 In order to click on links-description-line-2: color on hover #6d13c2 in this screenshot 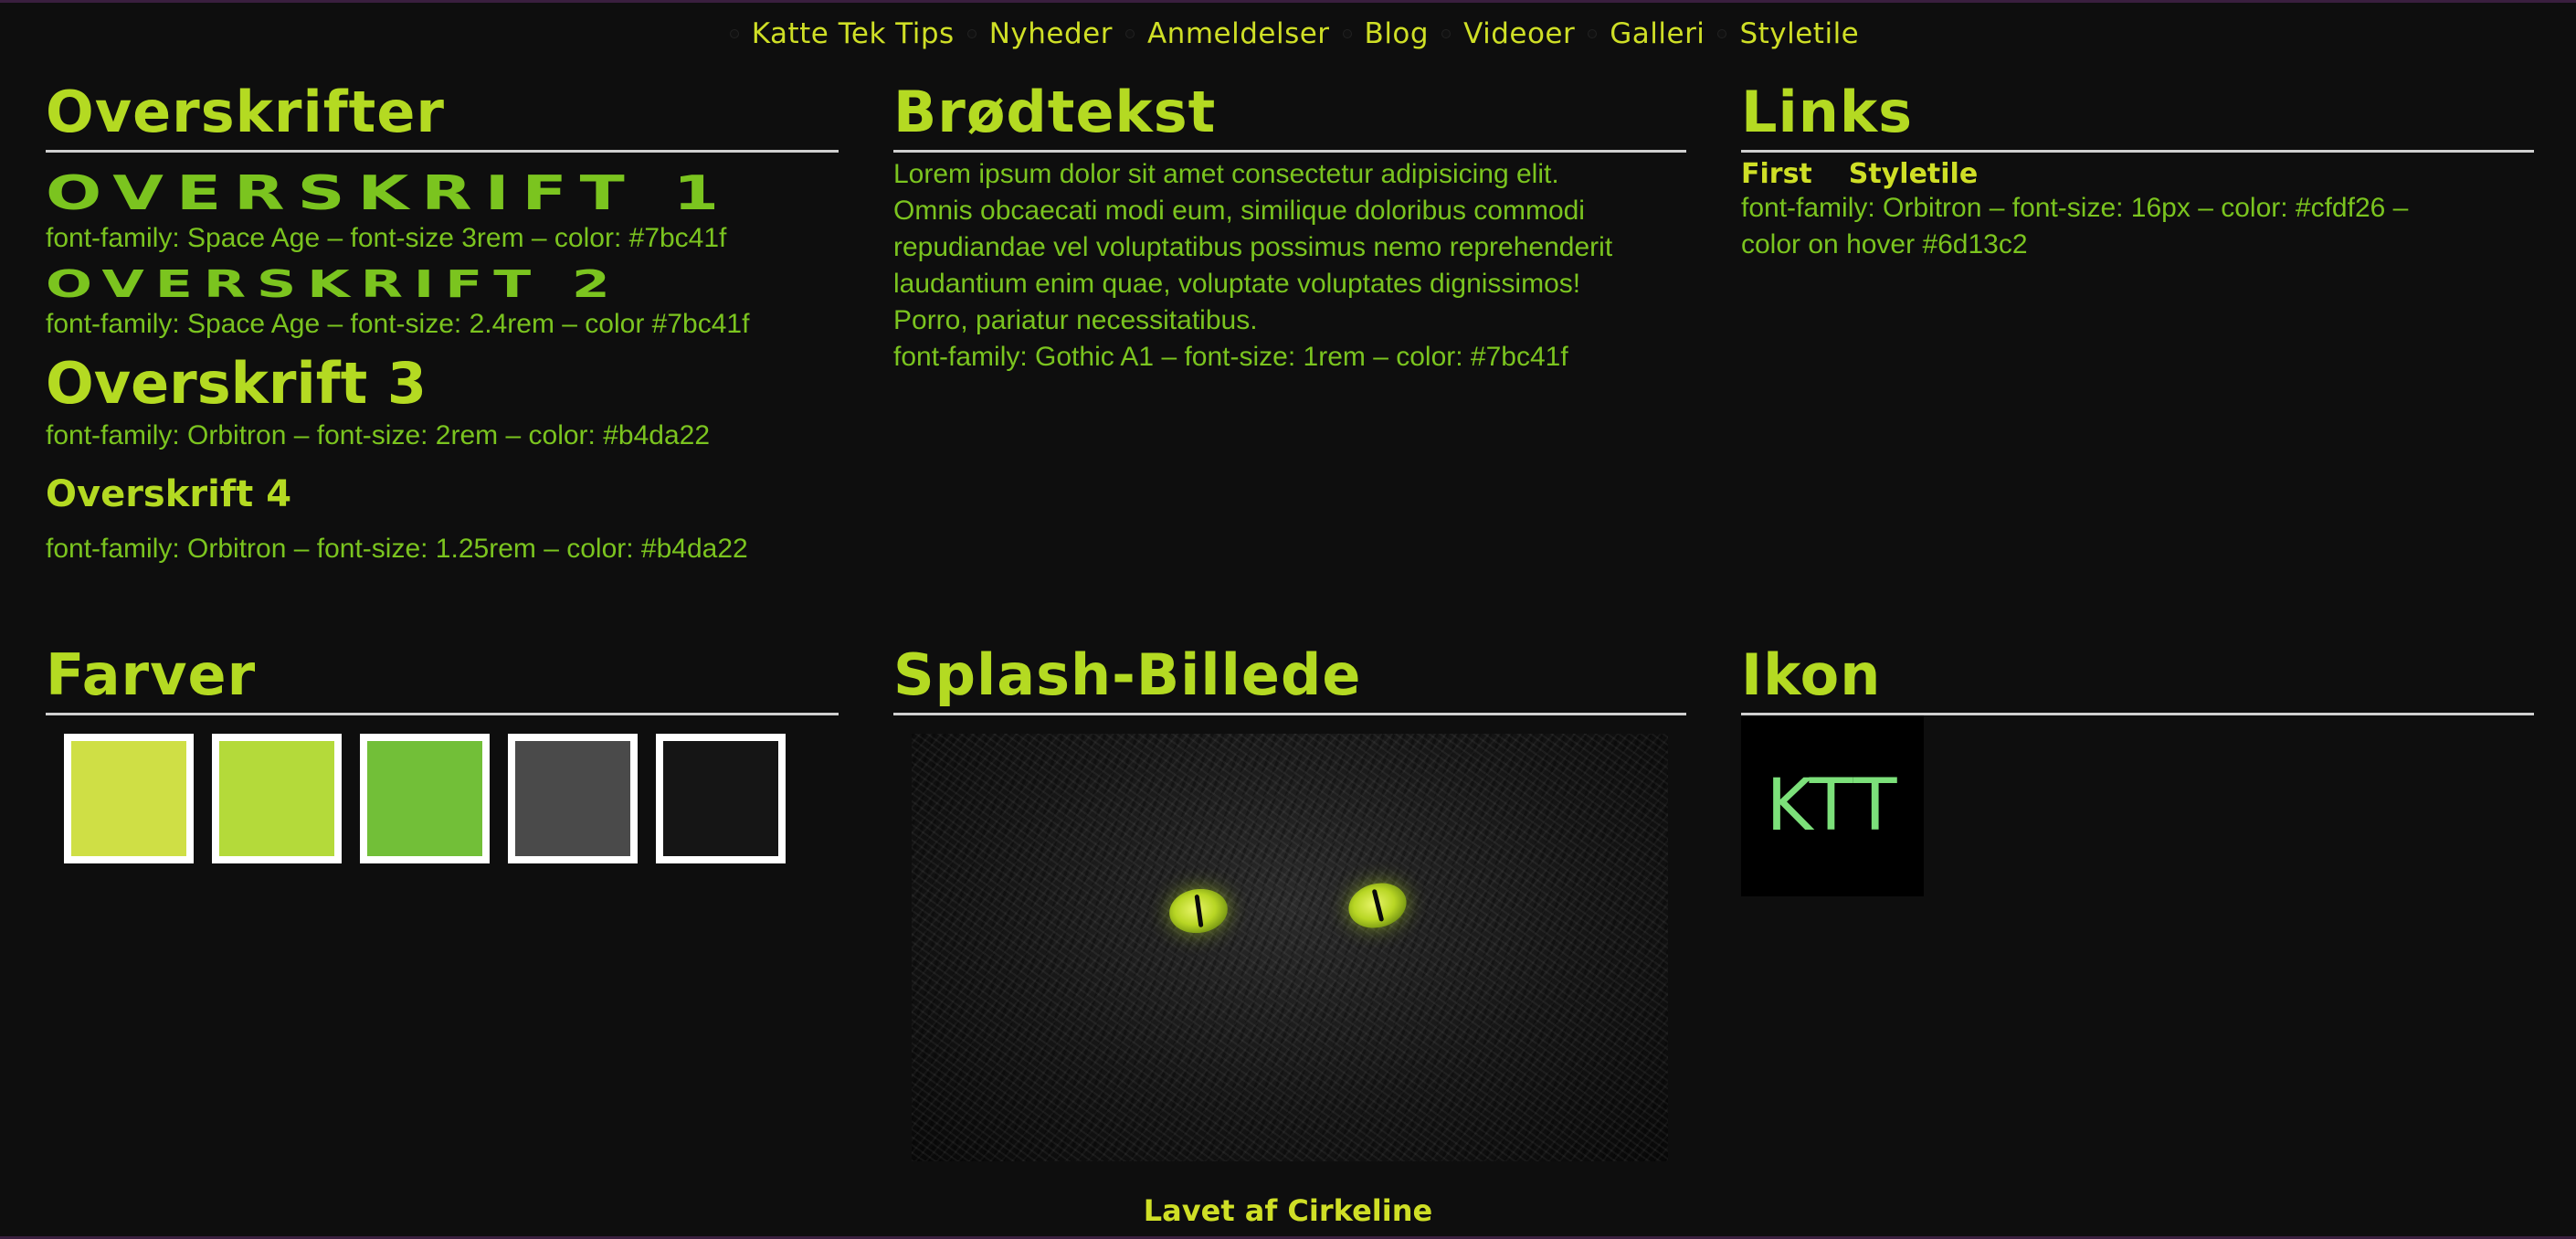, I will do `click(1884, 244)`.